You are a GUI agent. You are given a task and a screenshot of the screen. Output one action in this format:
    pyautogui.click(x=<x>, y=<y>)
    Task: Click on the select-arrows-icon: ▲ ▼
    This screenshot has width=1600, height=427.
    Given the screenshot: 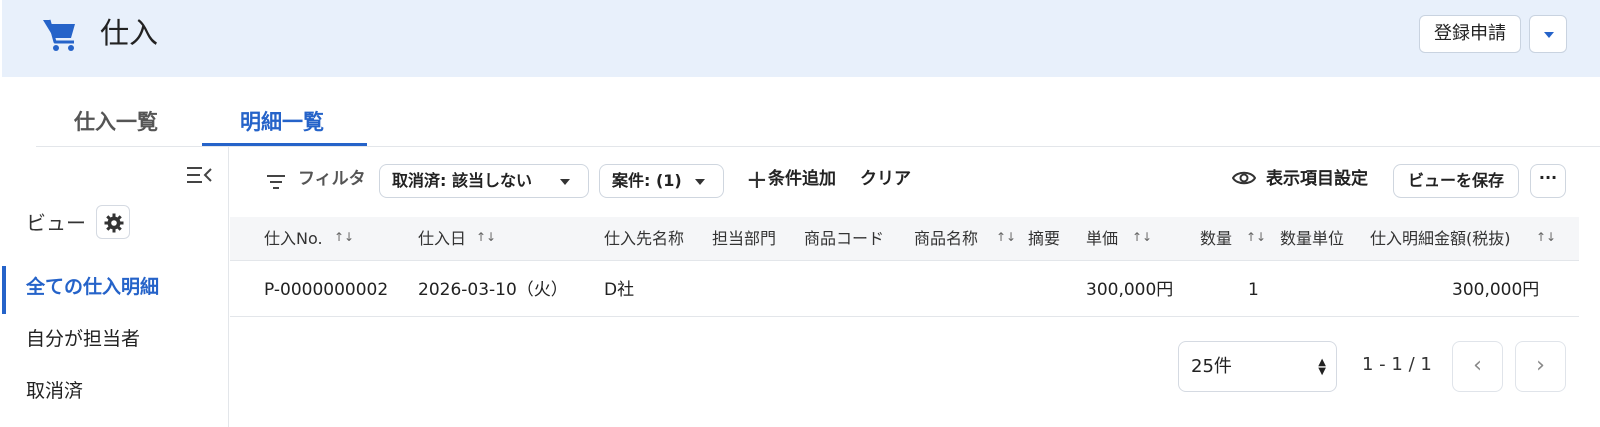 What is the action you would take?
    pyautogui.click(x=1322, y=367)
    